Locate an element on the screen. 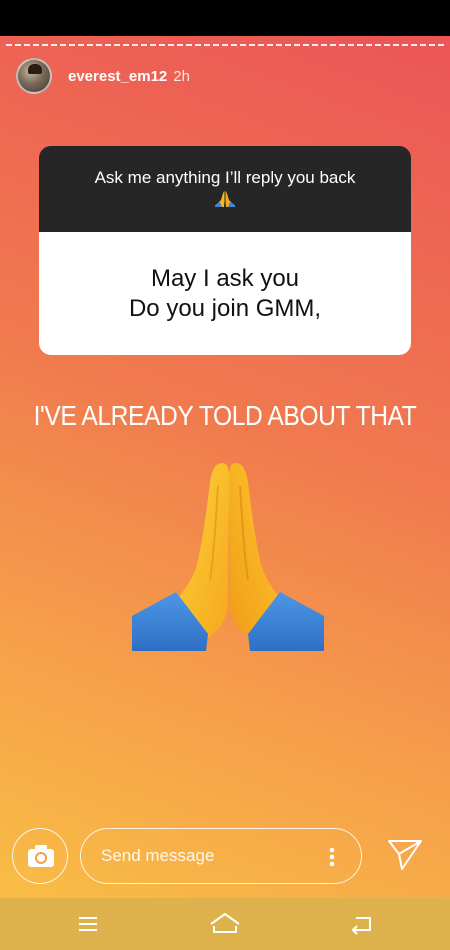  reply-bar: Send message is located at coordinates (225, 862).